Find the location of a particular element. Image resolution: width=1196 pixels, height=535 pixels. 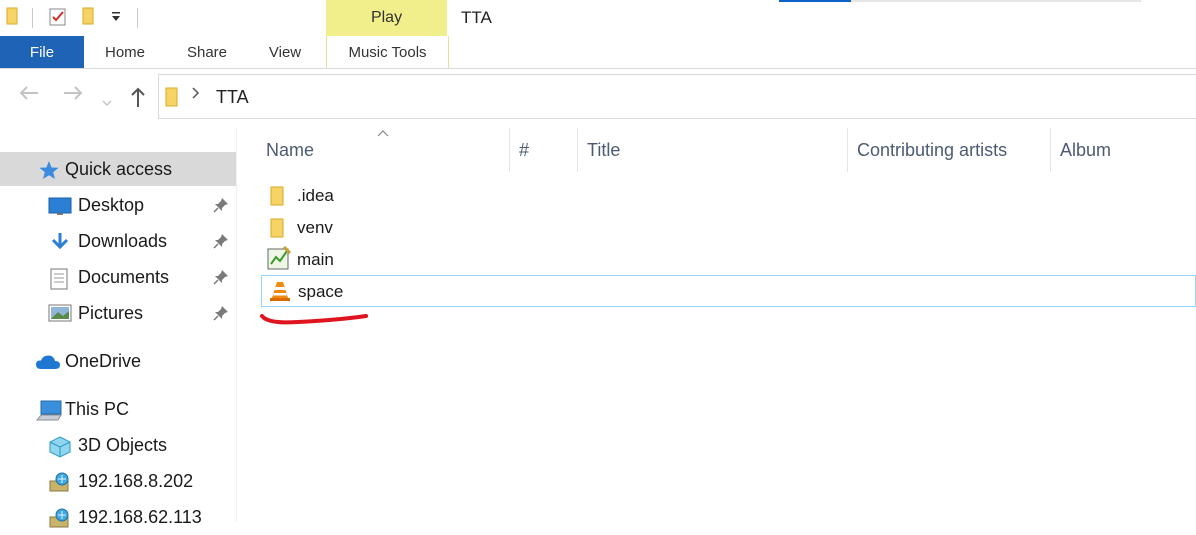

file-row-venv: venv is located at coordinates (728, 228).